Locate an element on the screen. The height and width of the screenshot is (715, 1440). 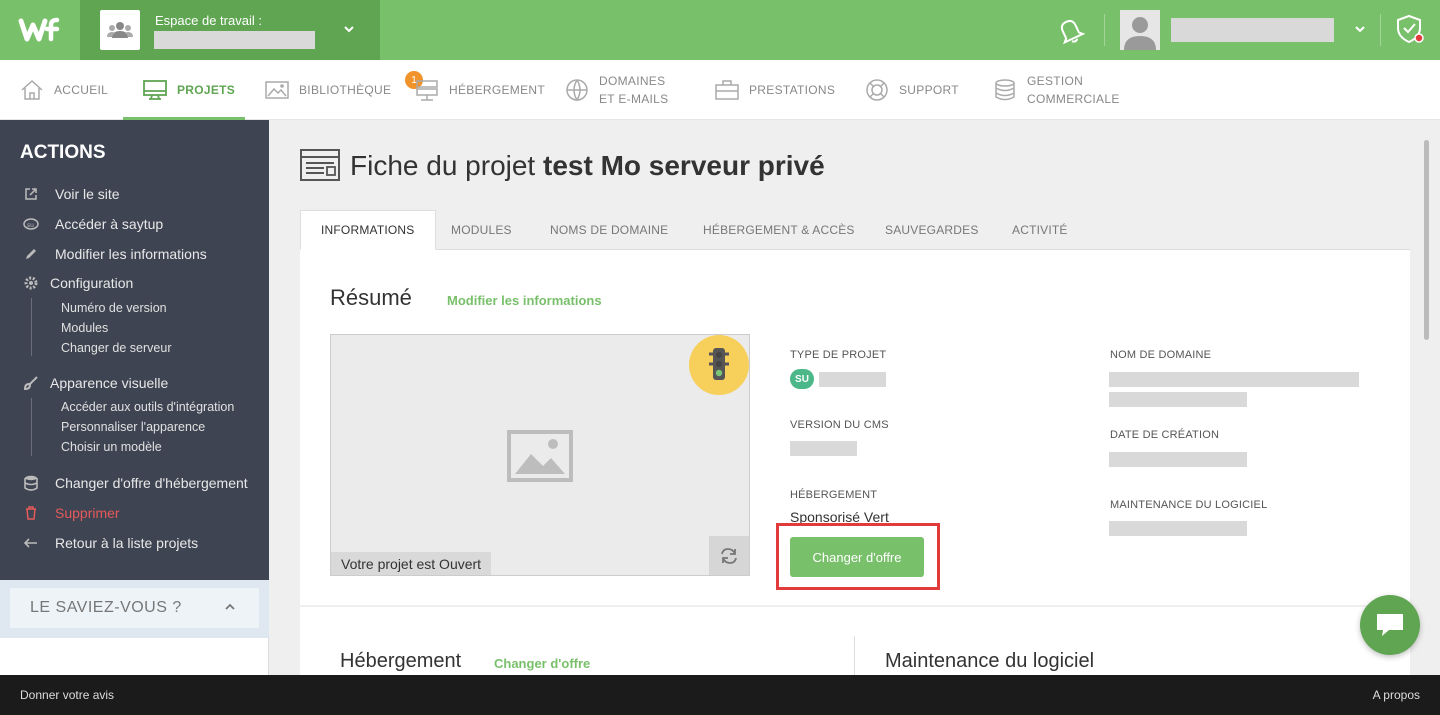
tab-modules: MODULES is located at coordinates (481, 230).